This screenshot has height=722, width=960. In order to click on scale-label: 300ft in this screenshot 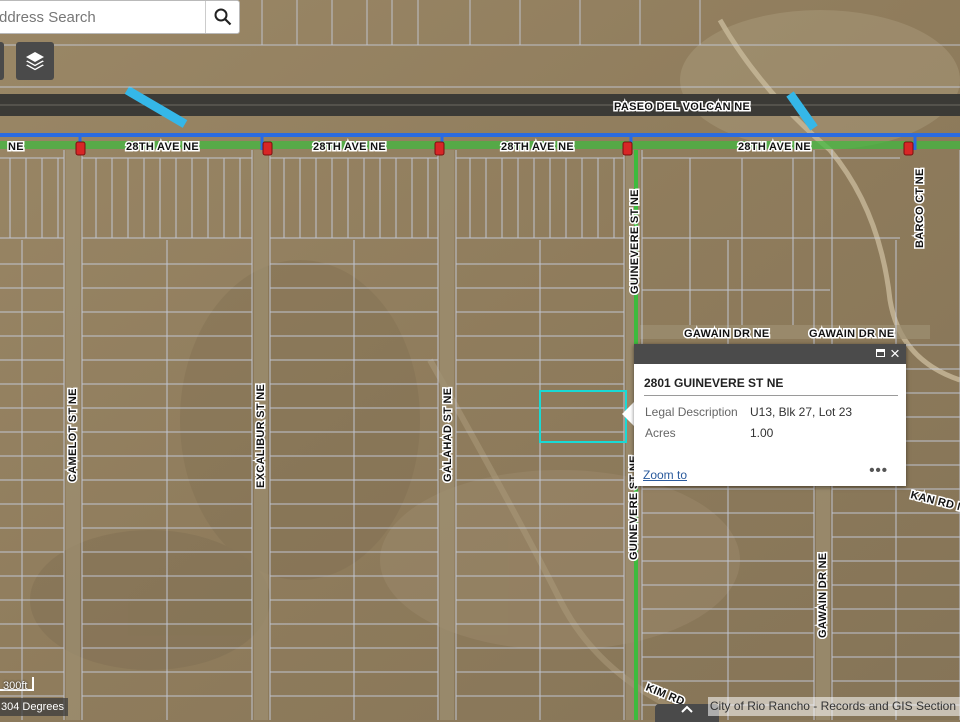, I will do `click(15, 686)`.